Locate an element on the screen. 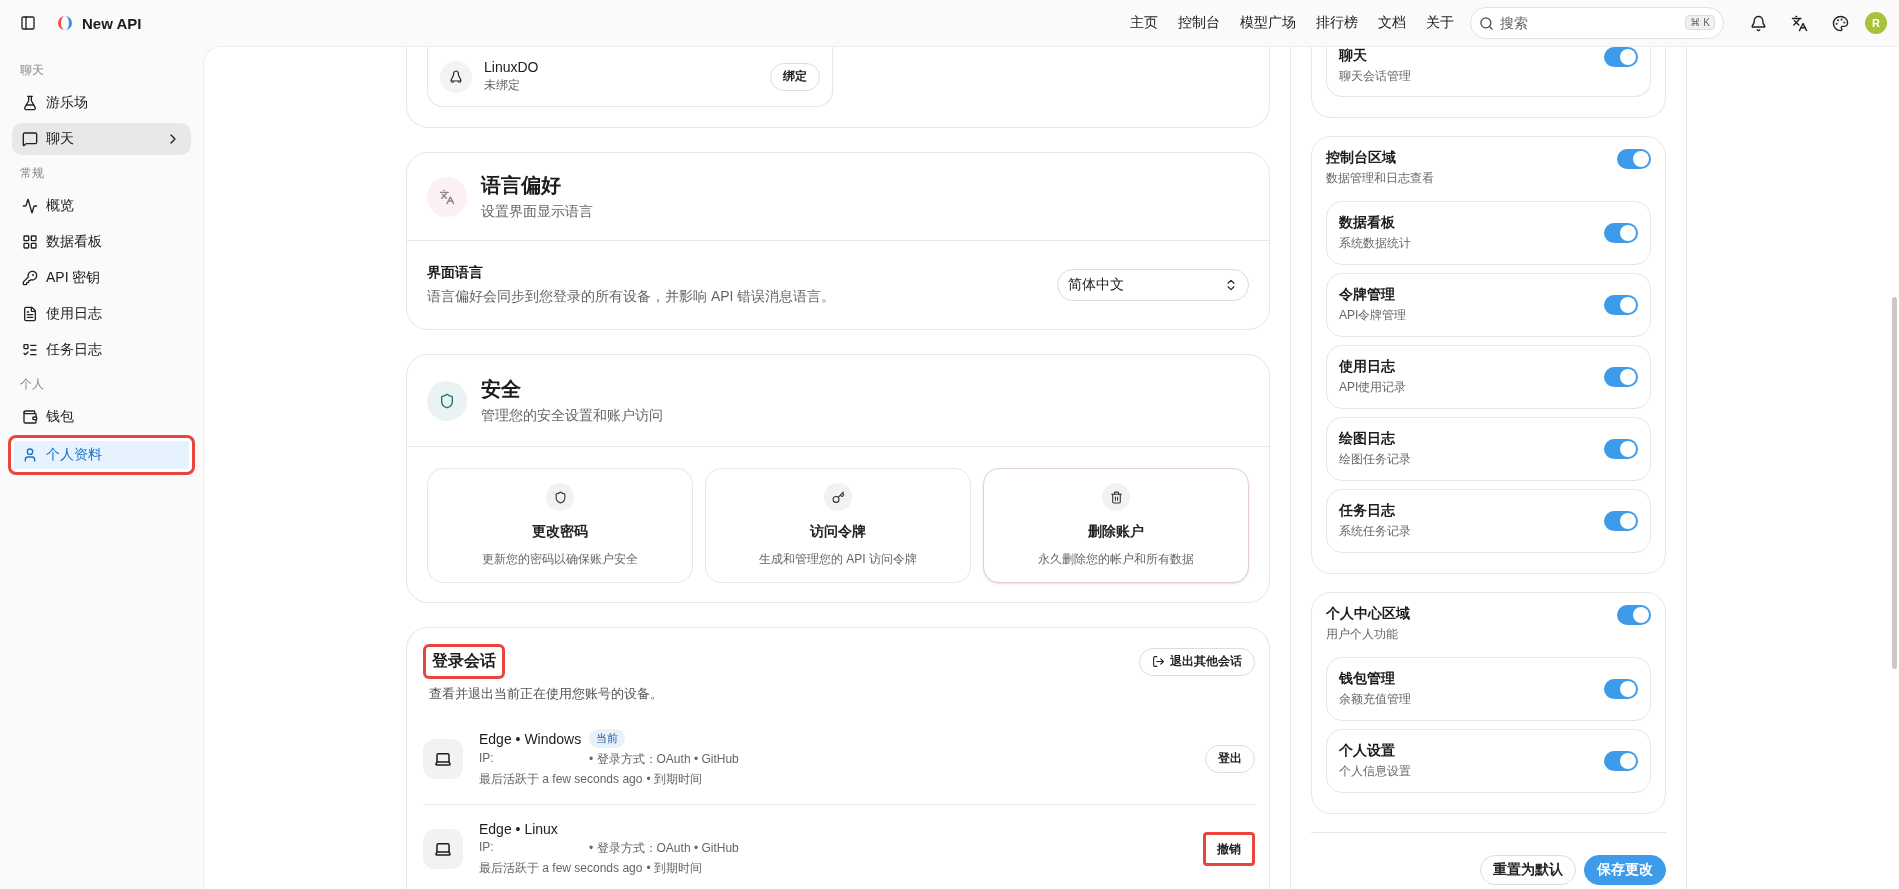  nav-link: 模型广场 is located at coordinates (1268, 23).